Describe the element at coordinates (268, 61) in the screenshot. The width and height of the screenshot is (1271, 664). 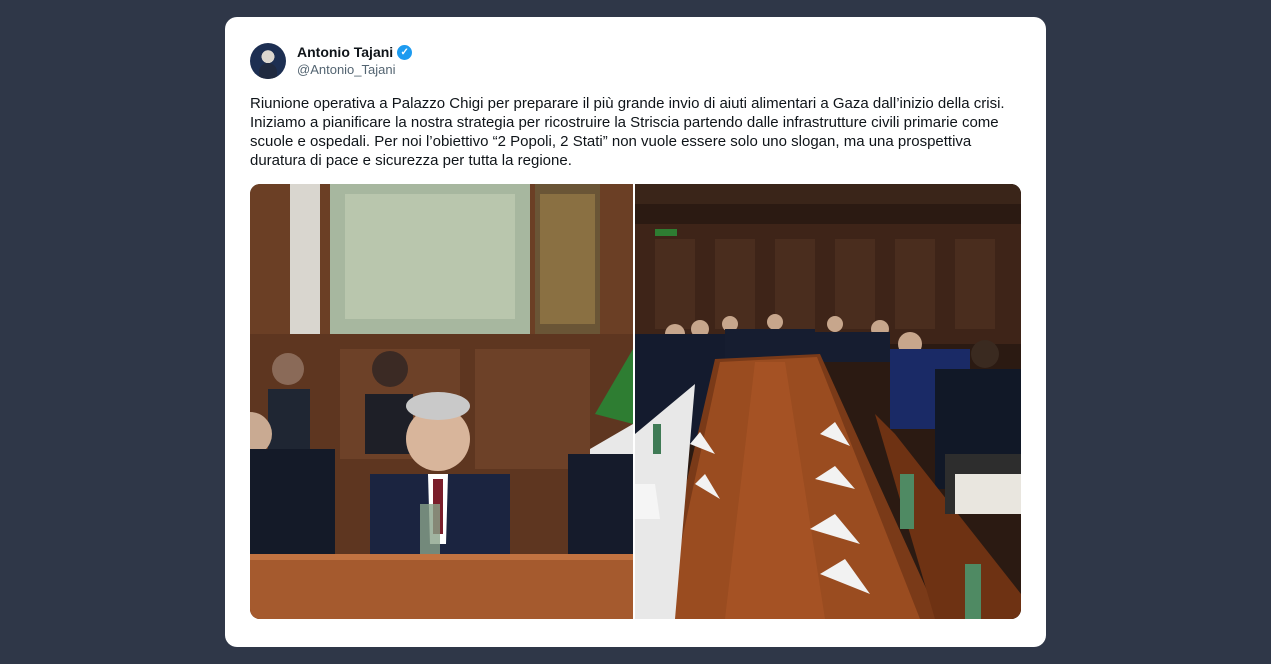
I see `profile-avatar` at that location.